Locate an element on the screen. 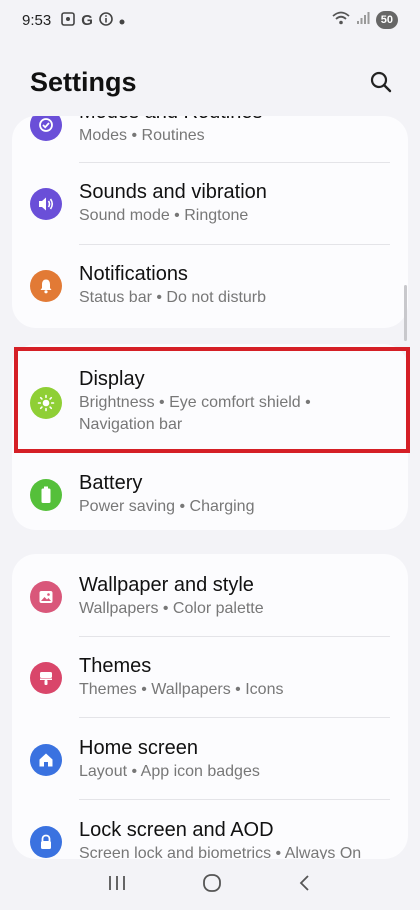  recent-apps-icon is located at coordinates (117, 885).